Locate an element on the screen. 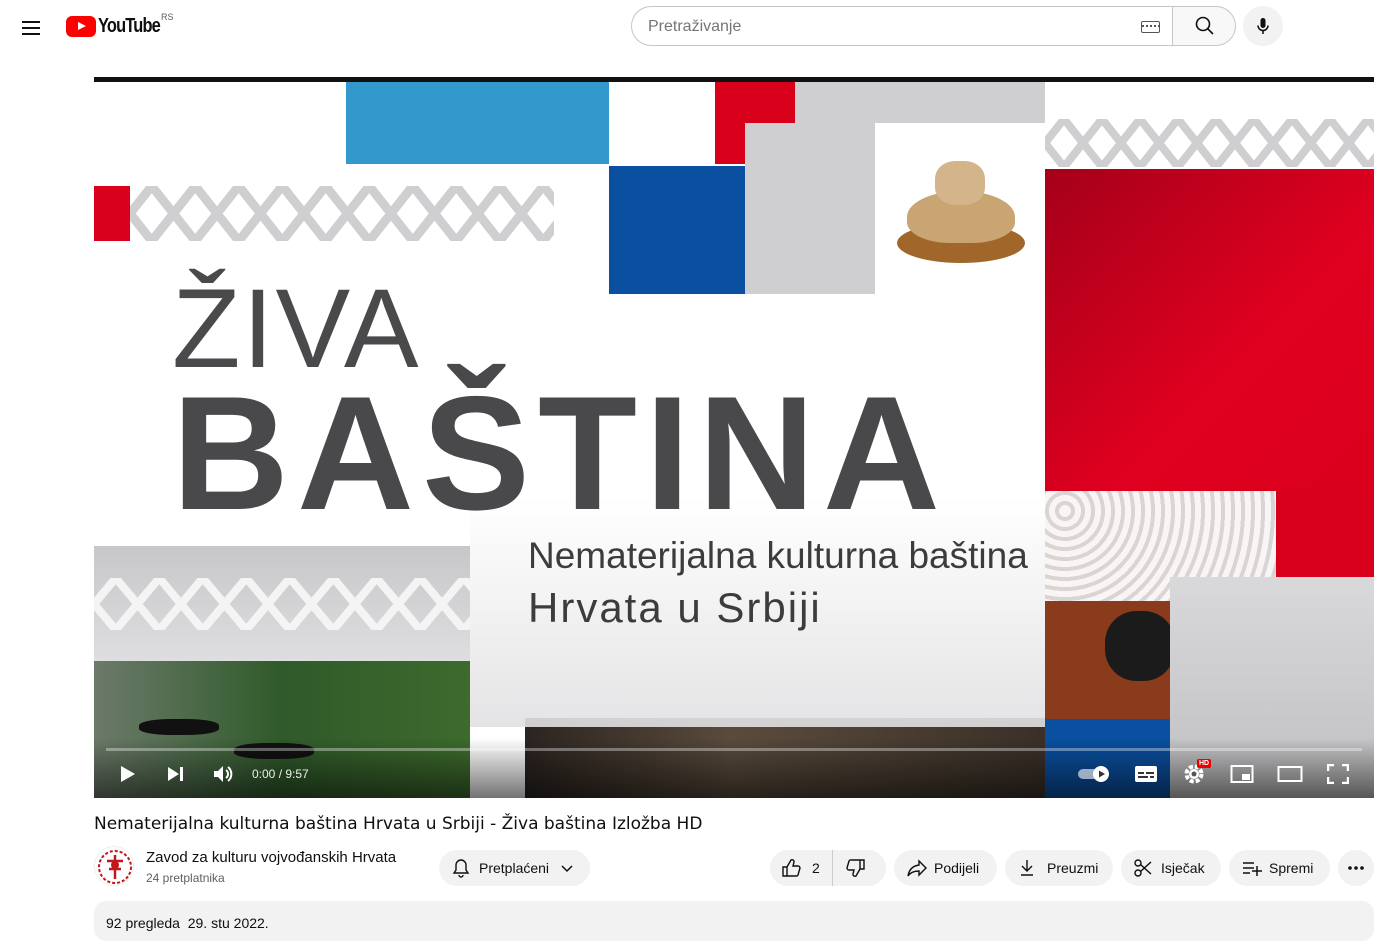 The image size is (1389, 941). thumbs-down-icon is located at coordinates (855, 868).